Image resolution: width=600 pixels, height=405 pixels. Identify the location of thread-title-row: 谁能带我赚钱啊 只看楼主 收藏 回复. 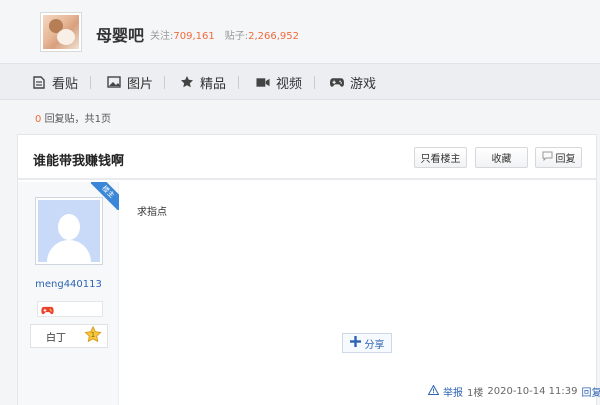
(307, 157).